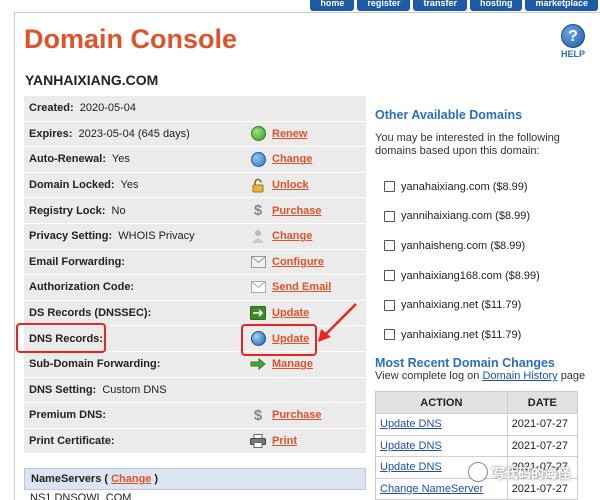  I want to click on dnssec-icon, so click(258, 313).